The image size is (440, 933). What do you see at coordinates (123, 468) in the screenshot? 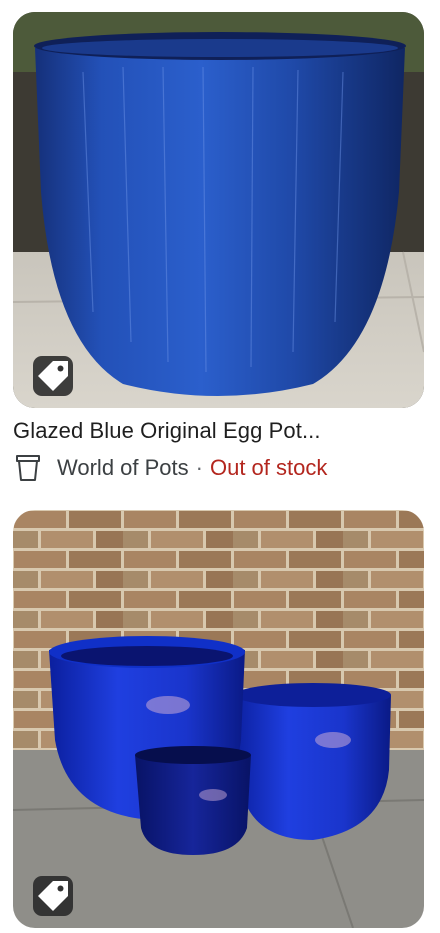
I see `merchant-name: World of Pots` at bounding box center [123, 468].